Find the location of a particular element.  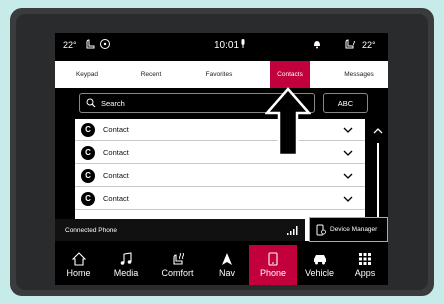

nav-media: Media is located at coordinates (126, 265).